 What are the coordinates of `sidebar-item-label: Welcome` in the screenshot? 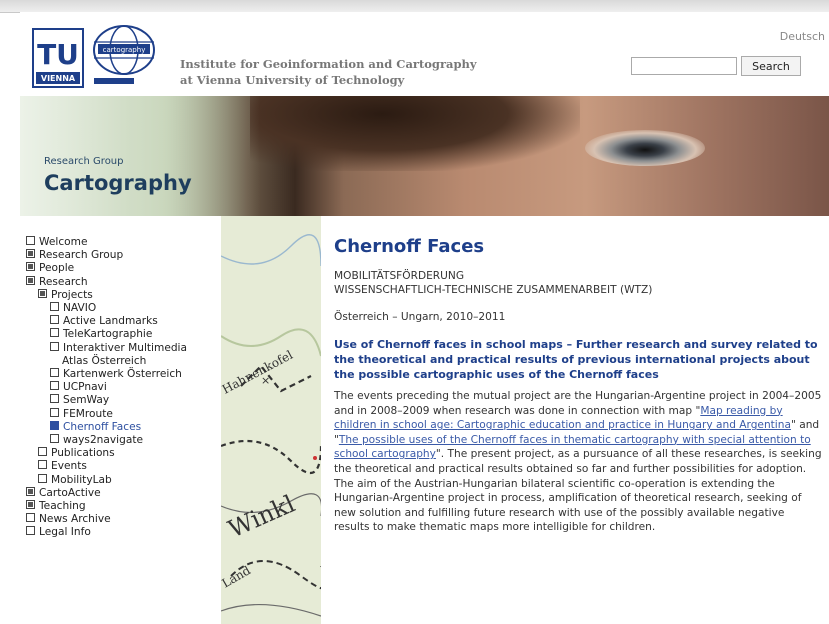 It's located at (63, 242).